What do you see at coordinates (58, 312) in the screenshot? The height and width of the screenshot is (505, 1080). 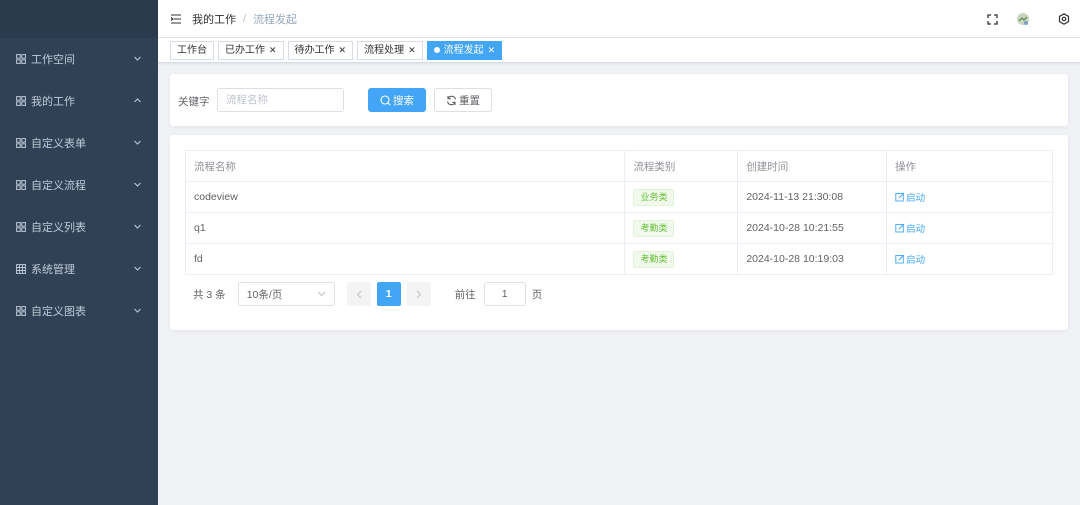 I see `sidebar-item-label: 自定义图表` at bounding box center [58, 312].